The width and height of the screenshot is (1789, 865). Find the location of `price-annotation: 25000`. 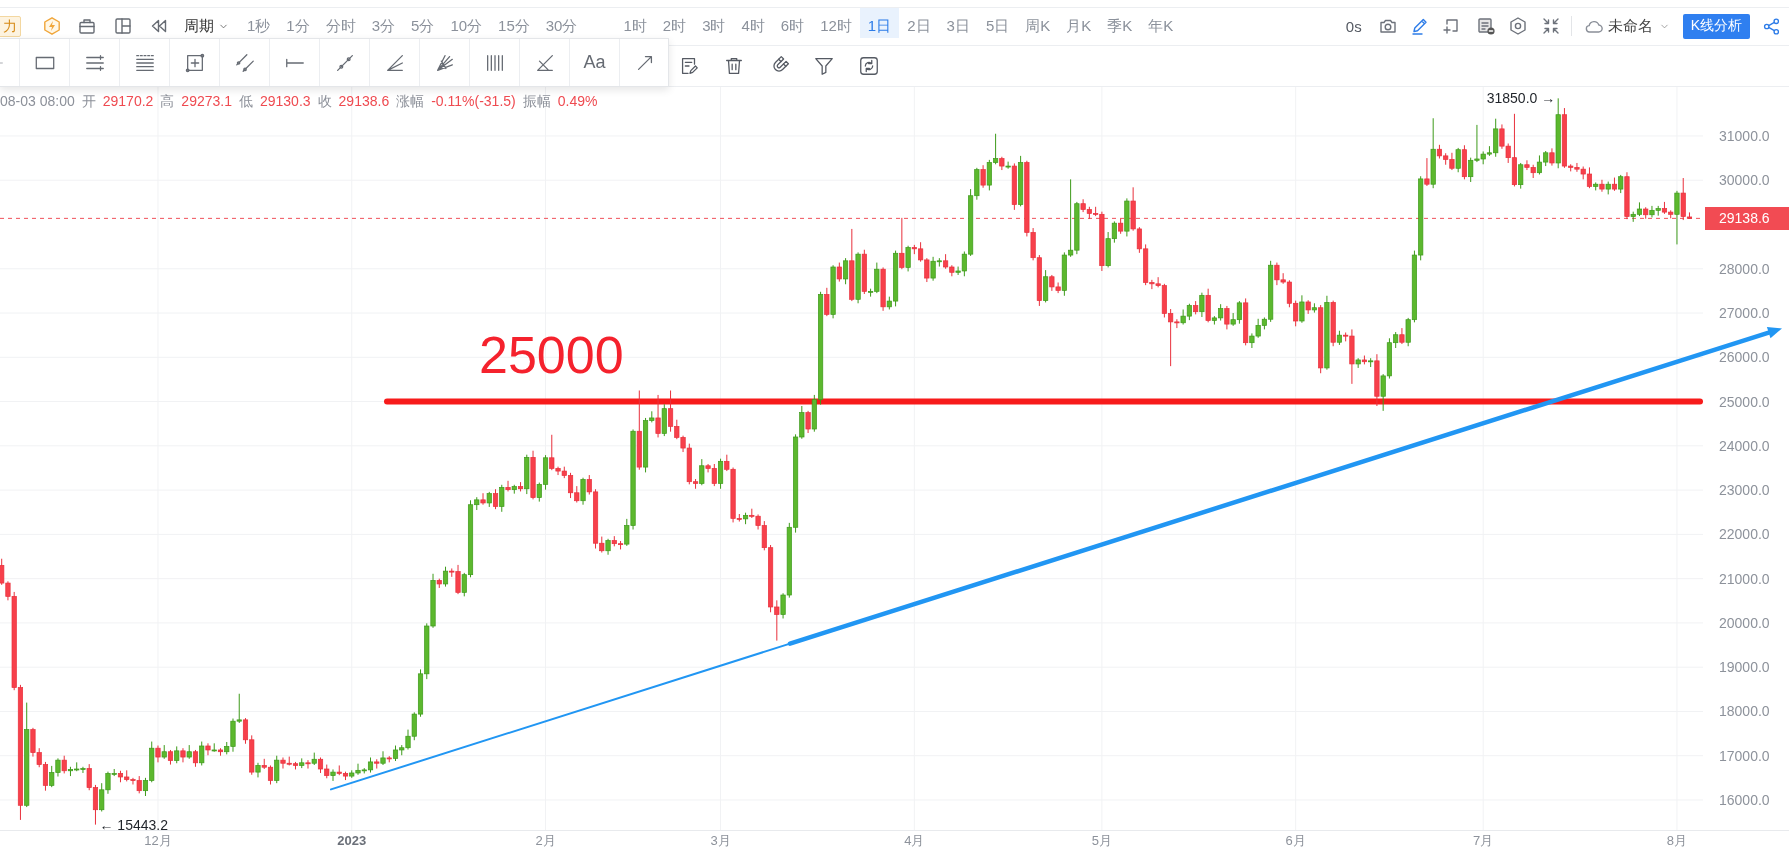

price-annotation: 25000 is located at coordinates (551, 354).